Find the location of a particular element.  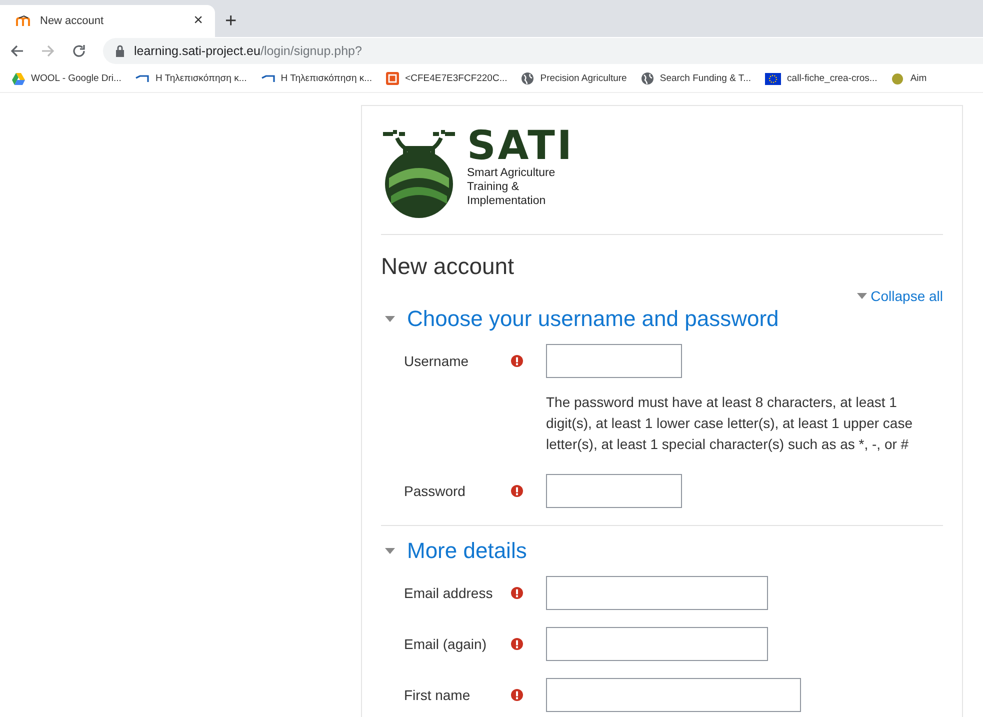

page-heading: New account is located at coordinates (448, 266).